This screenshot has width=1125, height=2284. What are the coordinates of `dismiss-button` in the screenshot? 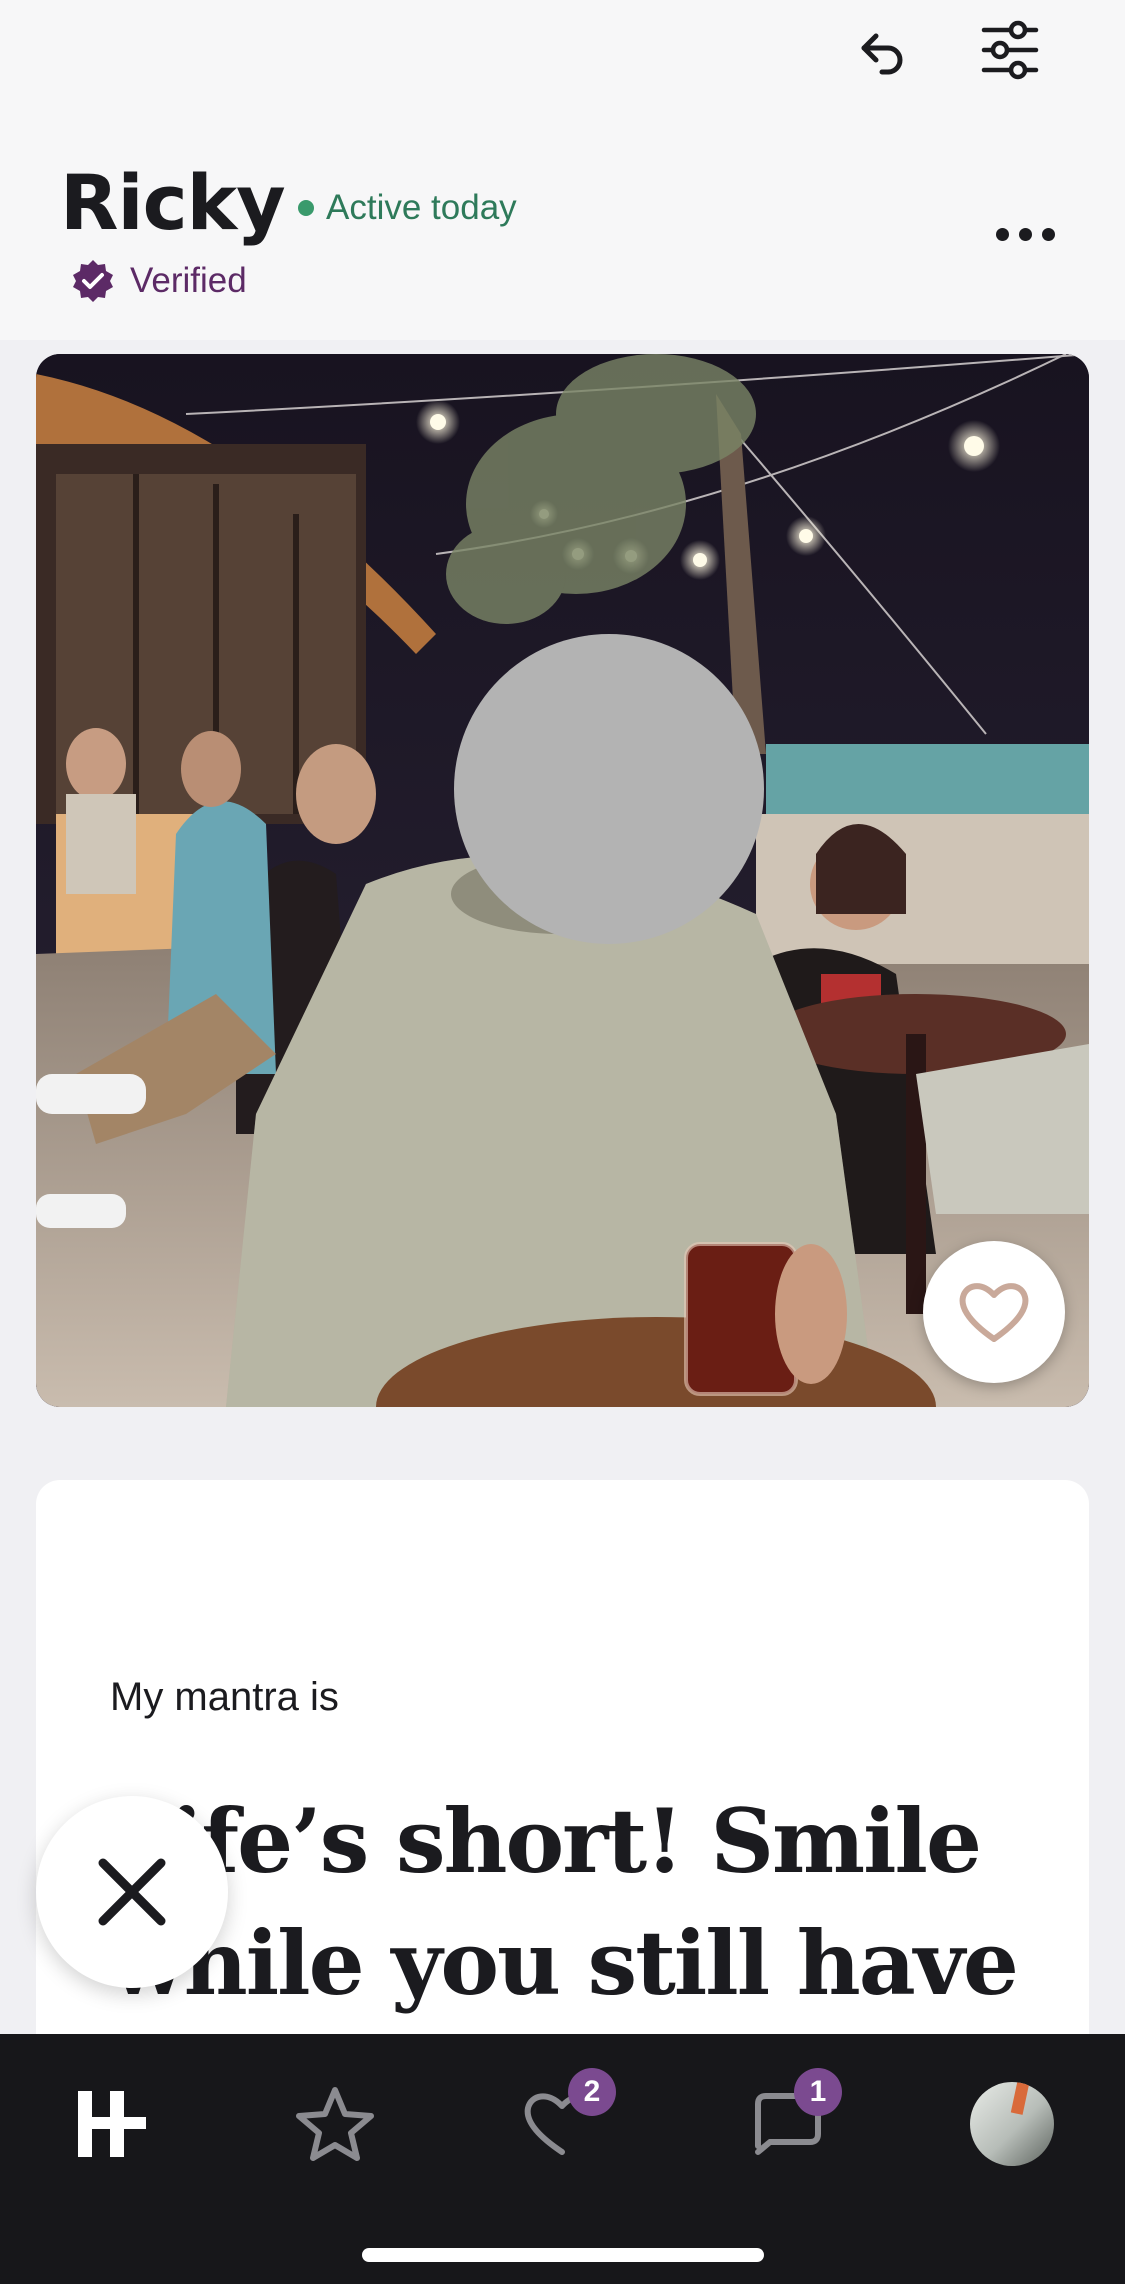 It's located at (132, 1892).